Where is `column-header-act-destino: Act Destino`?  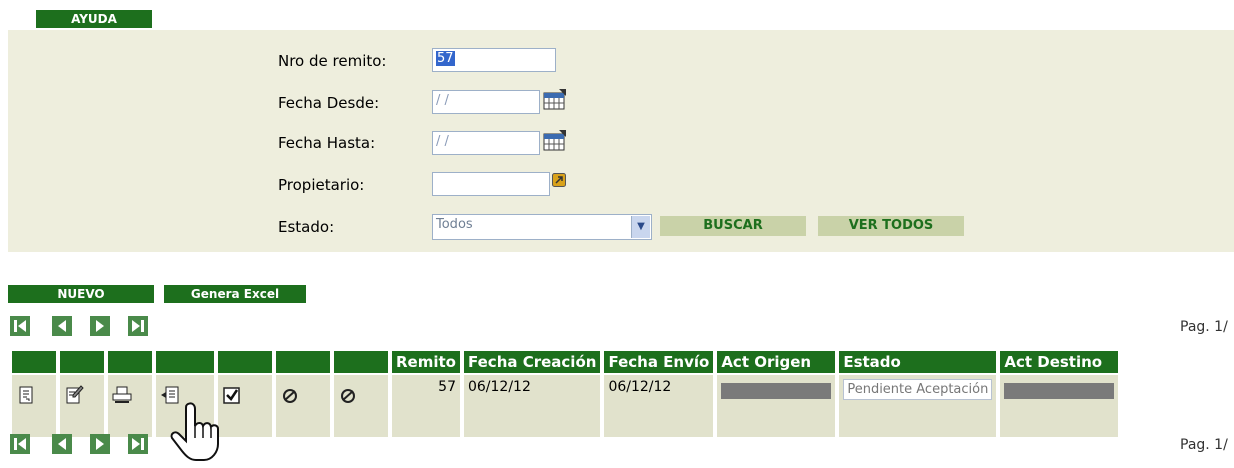 column-header-act-destino: Act Destino is located at coordinates (1059, 362).